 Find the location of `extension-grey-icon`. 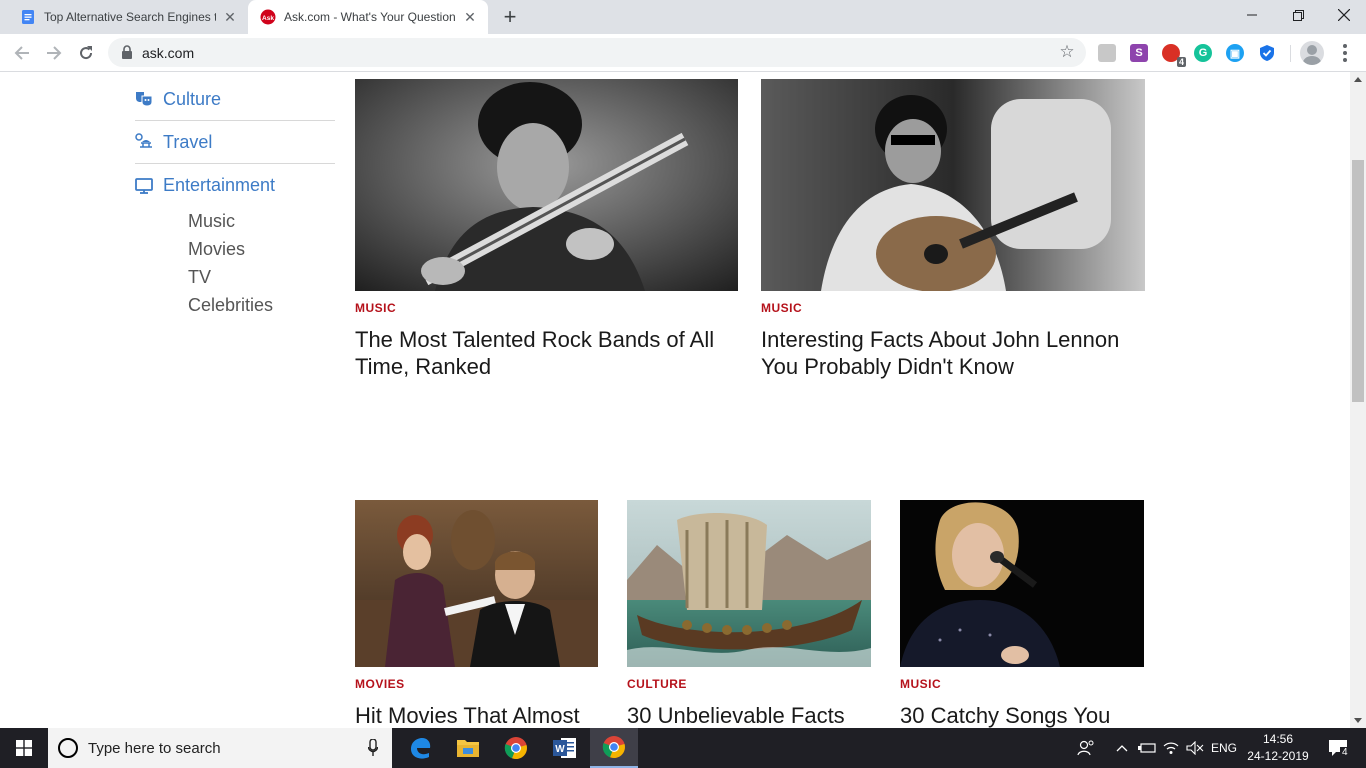

extension-grey-icon is located at coordinates (1107, 53).